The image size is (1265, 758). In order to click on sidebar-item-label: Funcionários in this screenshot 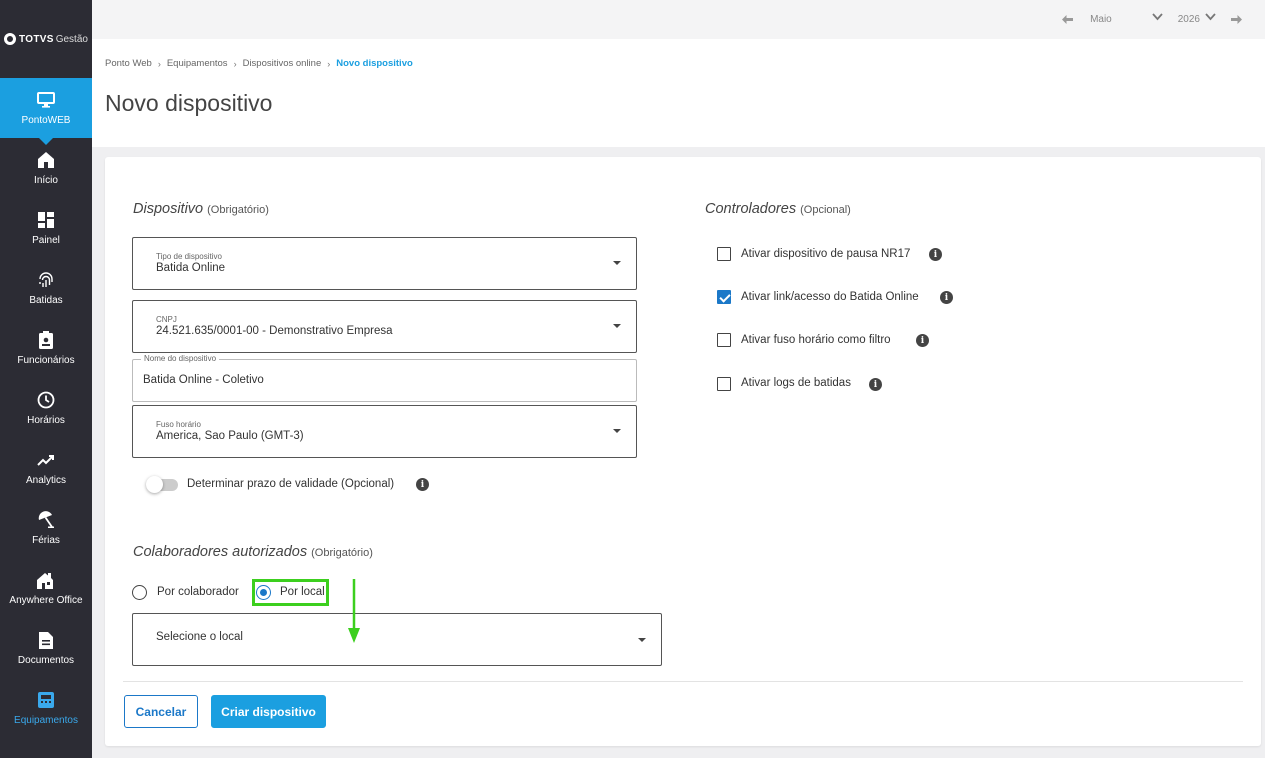, I will do `click(46, 360)`.